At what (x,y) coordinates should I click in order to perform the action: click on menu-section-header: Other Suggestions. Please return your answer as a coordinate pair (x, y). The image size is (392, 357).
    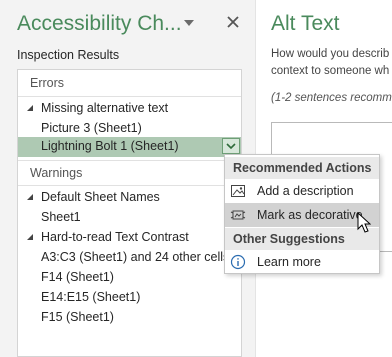
    Looking at the image, I should click on (302, 239).